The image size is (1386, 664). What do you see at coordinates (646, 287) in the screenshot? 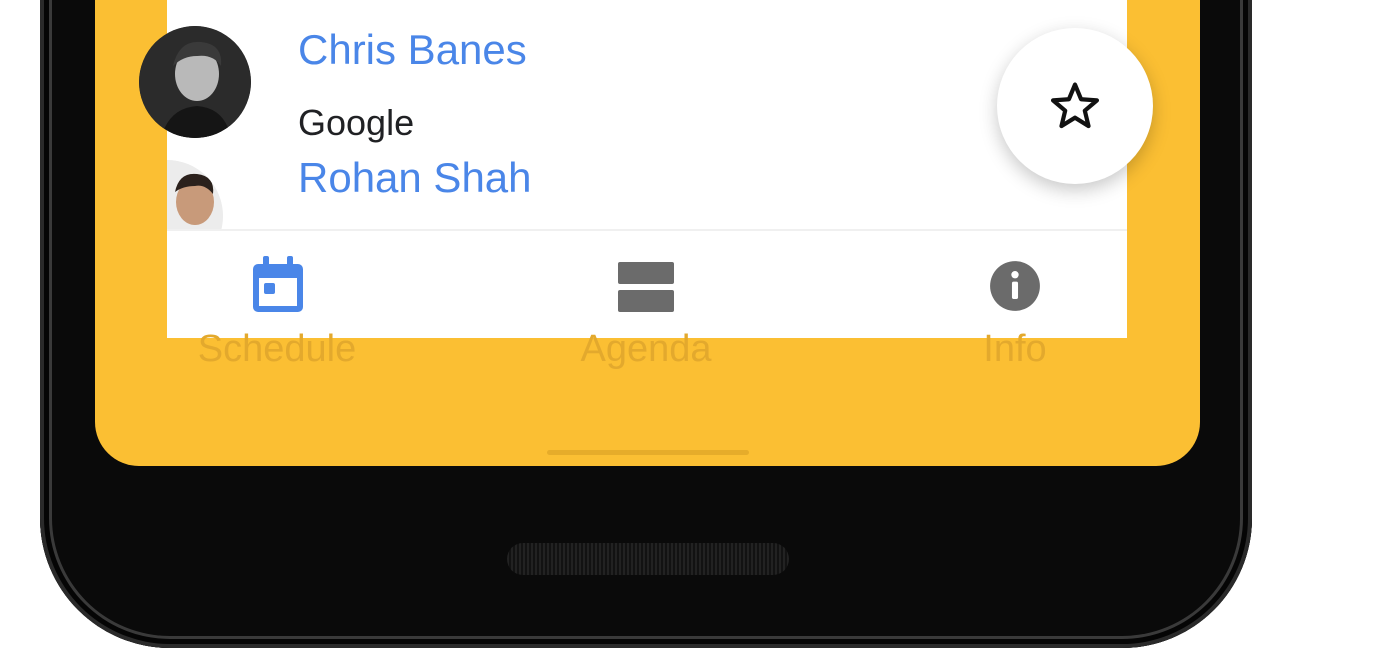
I see `agenda-icon` at bounding box center [646, 287].